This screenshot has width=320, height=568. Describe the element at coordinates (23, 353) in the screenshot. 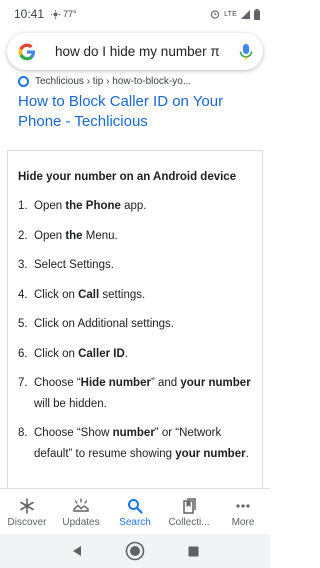

I see `step-number: 6.` at that location.